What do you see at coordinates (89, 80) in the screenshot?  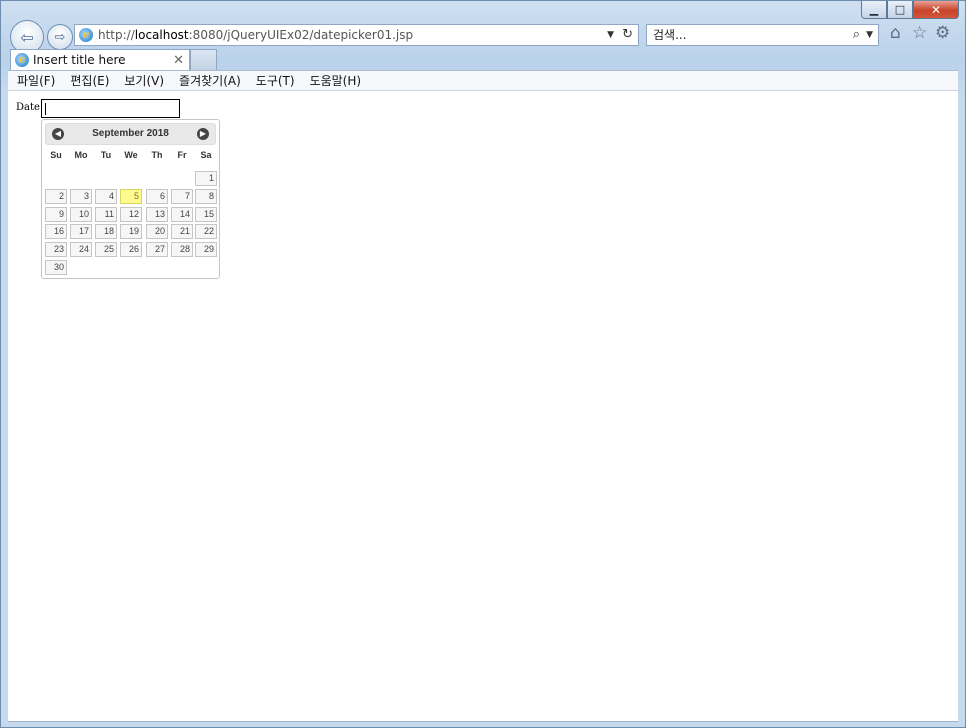 I see `menu-edit: 편집(E)` at bounding box center [89, 80].